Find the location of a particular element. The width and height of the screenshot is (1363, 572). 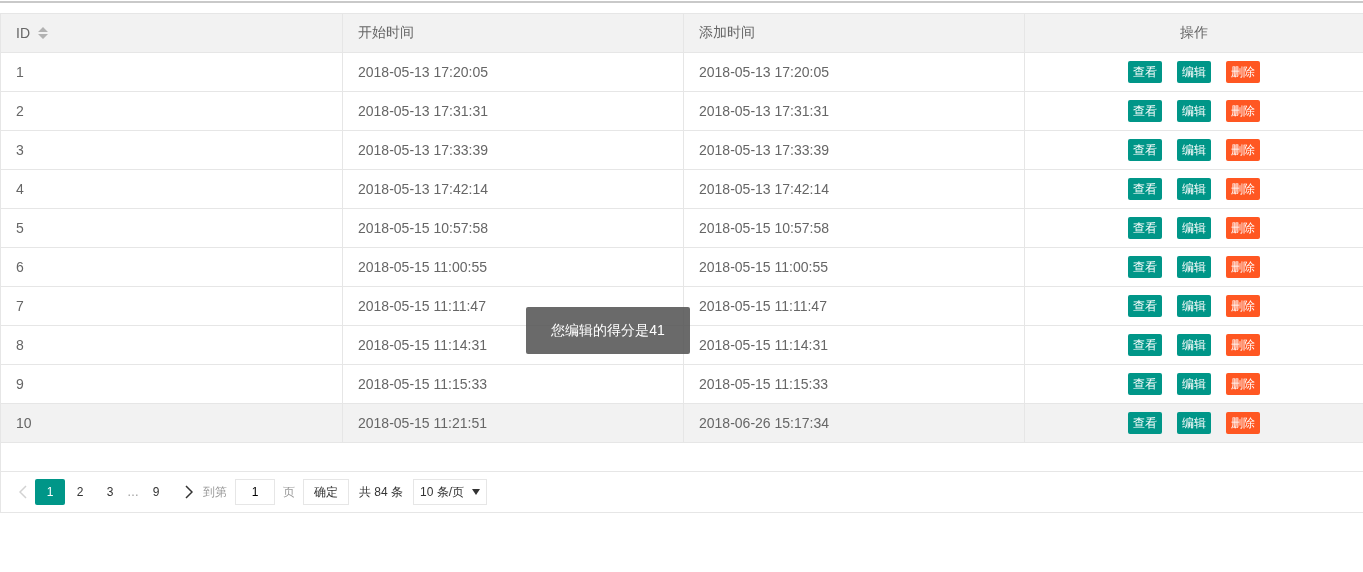

page-button: 9 is located at coordinates (156, 492).